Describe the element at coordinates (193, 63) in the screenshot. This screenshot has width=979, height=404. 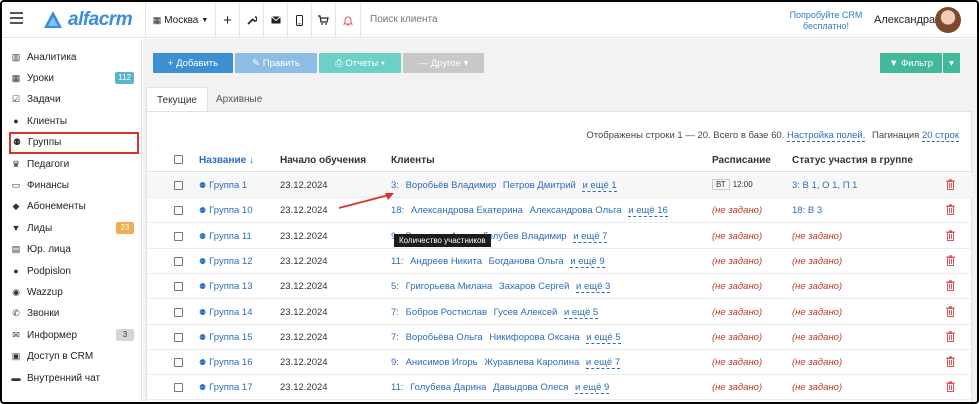
I see `add-group-button: + Добавить` at that location.